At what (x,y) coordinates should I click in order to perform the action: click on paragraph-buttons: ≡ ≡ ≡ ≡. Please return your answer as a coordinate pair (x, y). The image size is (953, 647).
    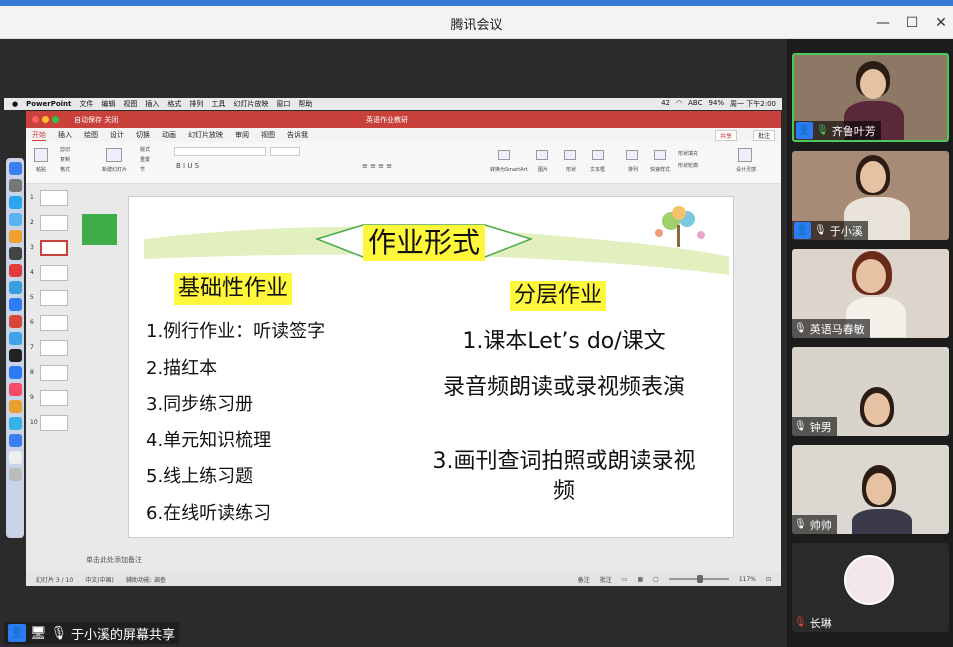
    Looking at the image, I should click on (377, 166).